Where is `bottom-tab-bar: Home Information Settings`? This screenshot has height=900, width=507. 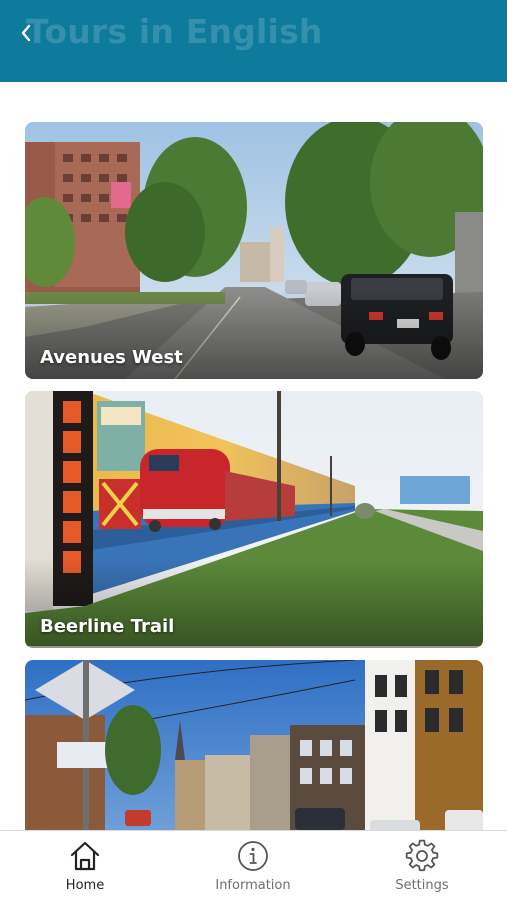 bottom-tab-bar: Home Information Settings is located at coordinates (253, 865).